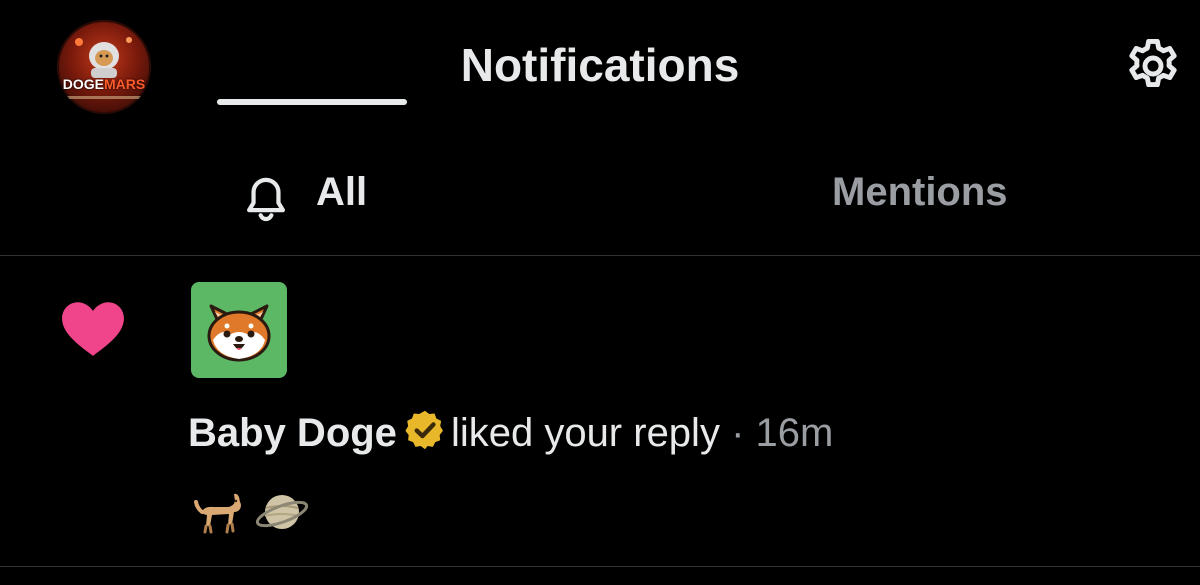 The width and height of the screenshot is (1200, 585). What do you see at coordinates (266, 199) in the screenshot?
I see `bell-icon` at bounding box center [266, 199].